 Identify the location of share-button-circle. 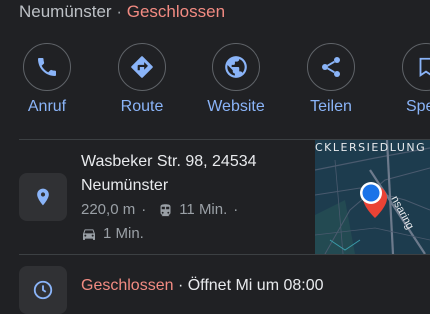
(331, 67).